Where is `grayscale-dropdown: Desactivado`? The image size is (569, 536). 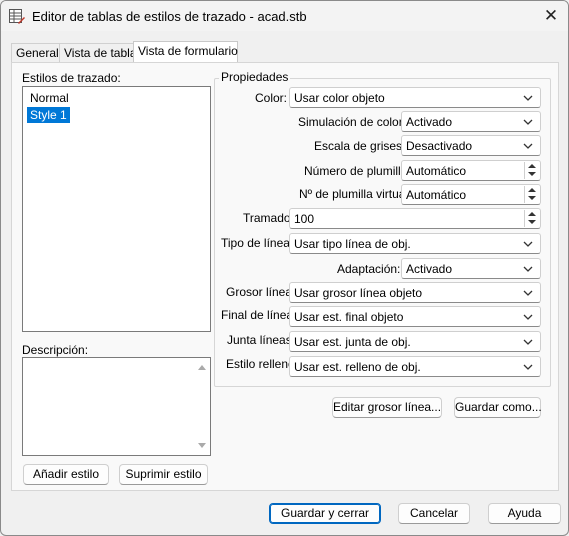 grayscale-dropdown: Desactivado is located at coordinates (471, 145).